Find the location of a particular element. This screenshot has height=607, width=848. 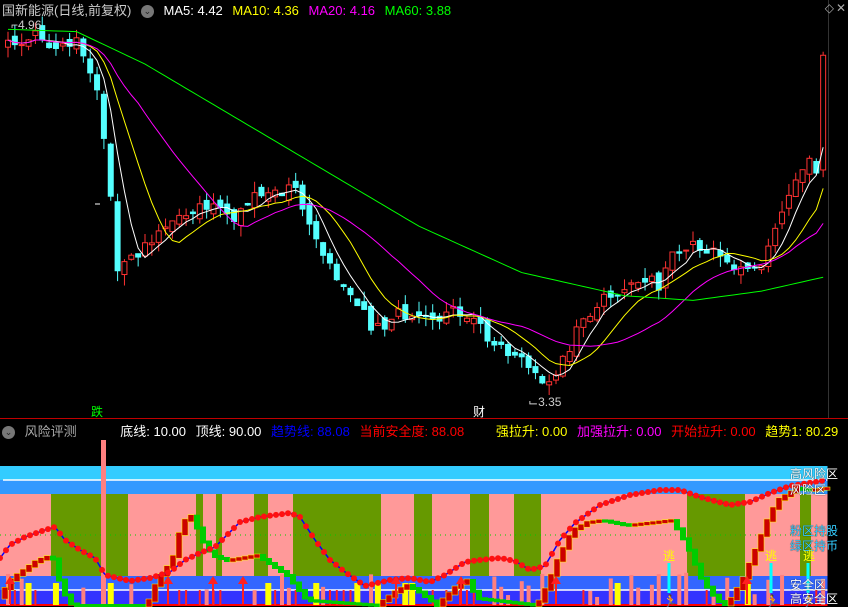

safety-value: 当前安全度: 88.08 is located at coordinates (412, 431).